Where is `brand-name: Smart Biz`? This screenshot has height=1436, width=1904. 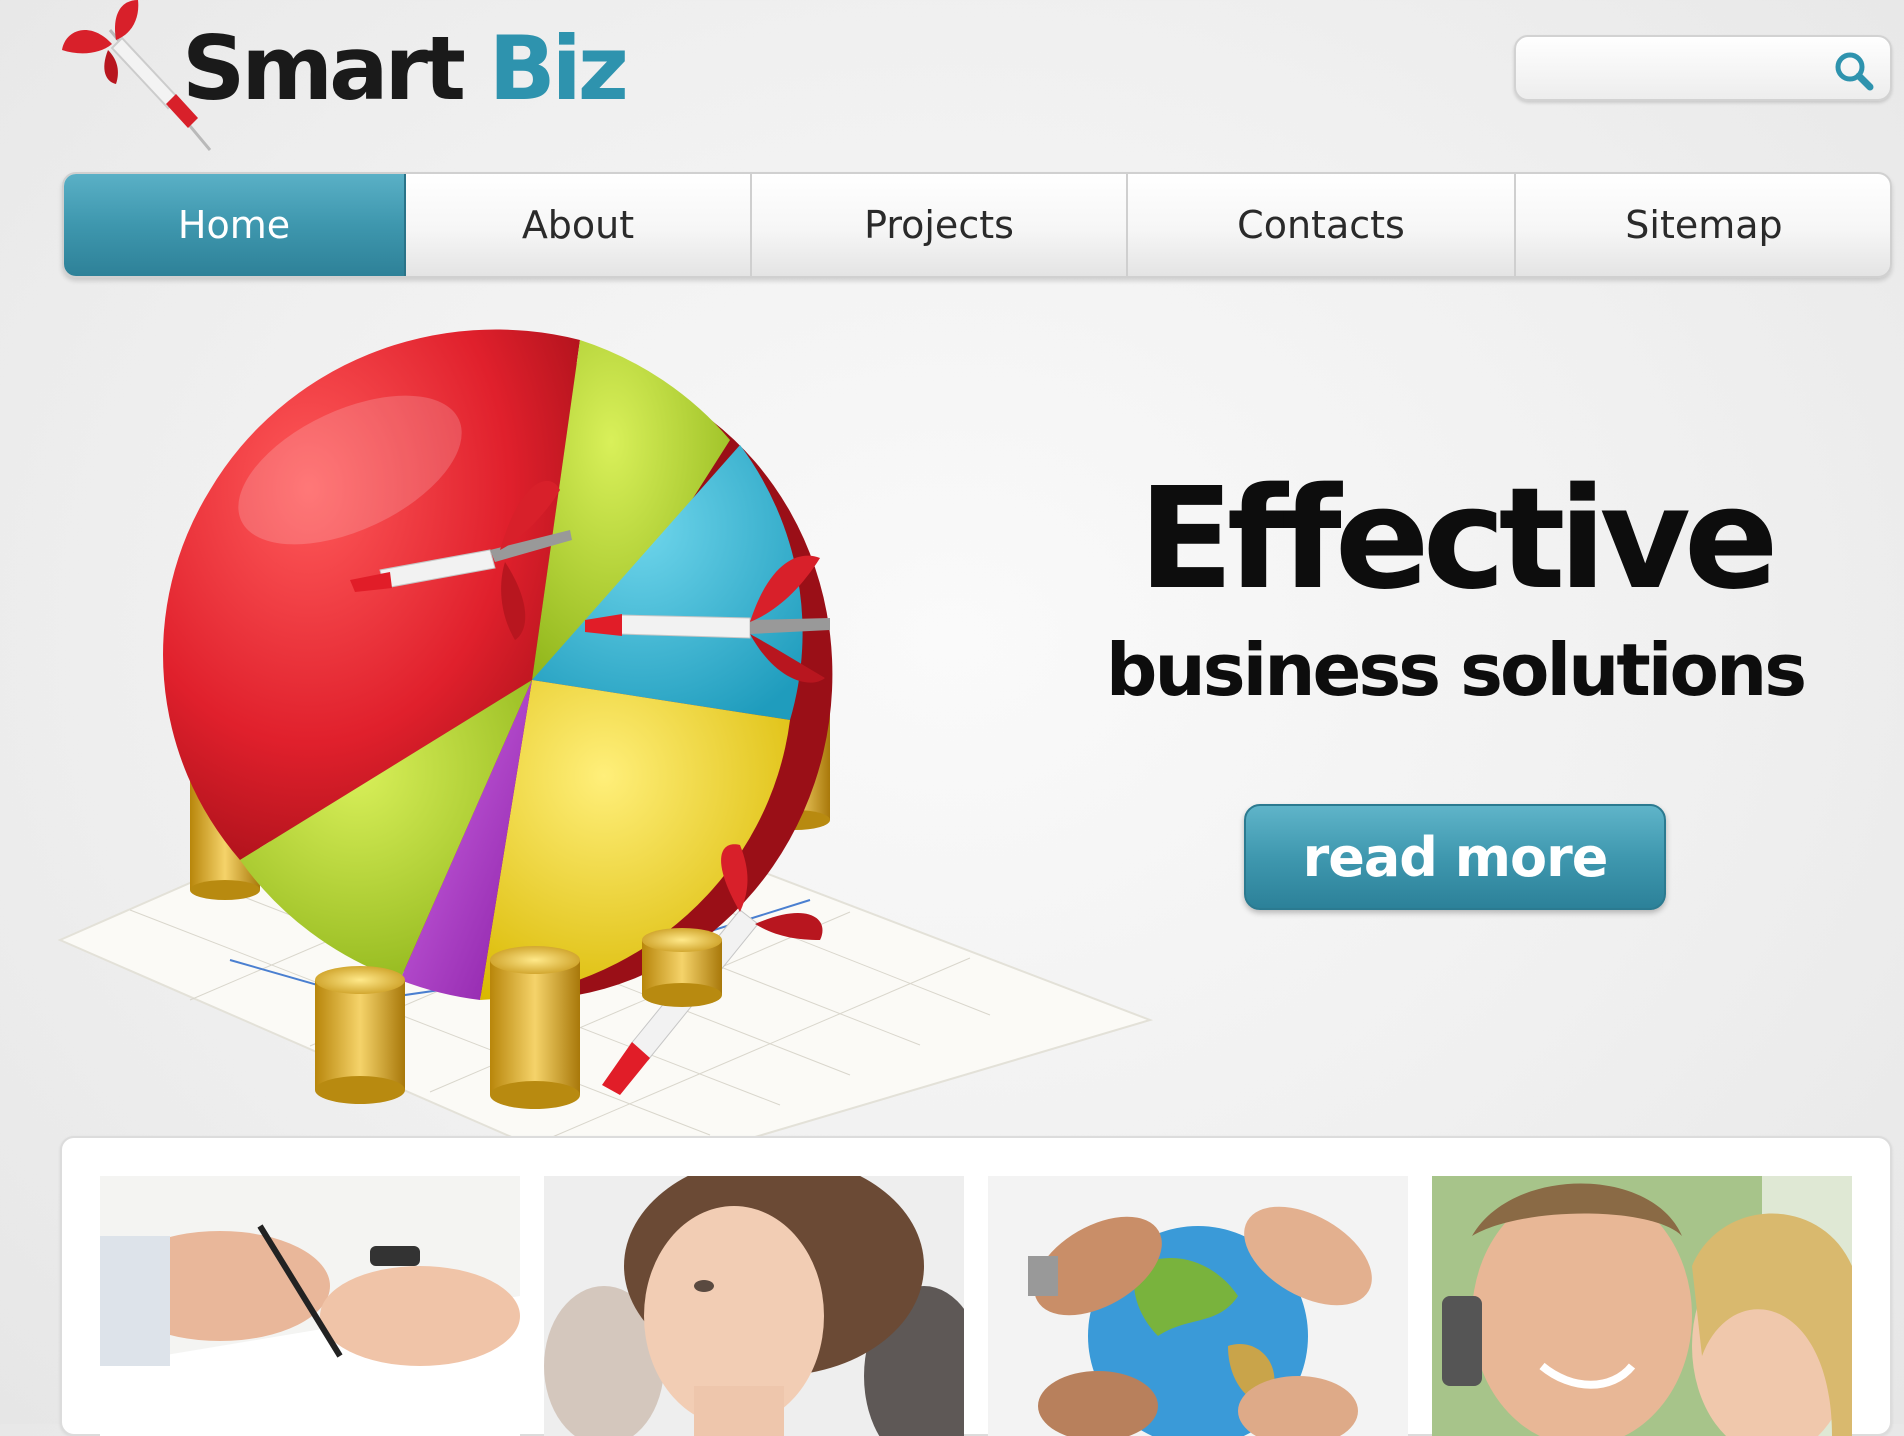 brand-name: Smart Biz is located at coordinates (405, 68).